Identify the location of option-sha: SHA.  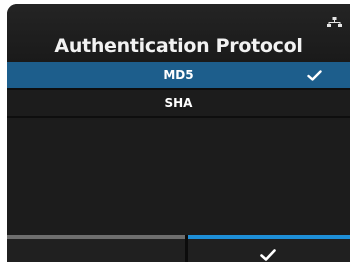
(178, 104).